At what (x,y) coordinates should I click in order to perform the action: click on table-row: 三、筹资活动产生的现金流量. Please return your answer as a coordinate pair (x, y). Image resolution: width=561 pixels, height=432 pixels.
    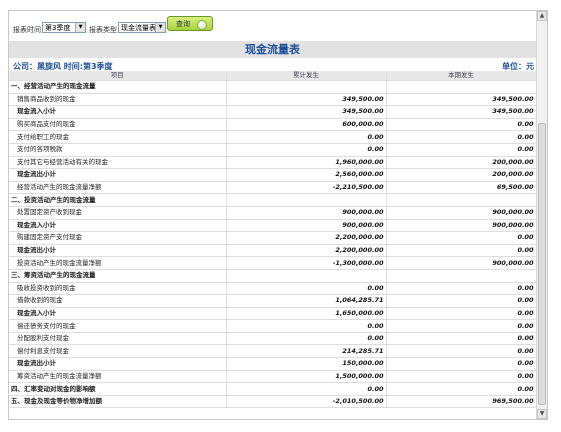
    Looking at the image, I should click on (273, 276).